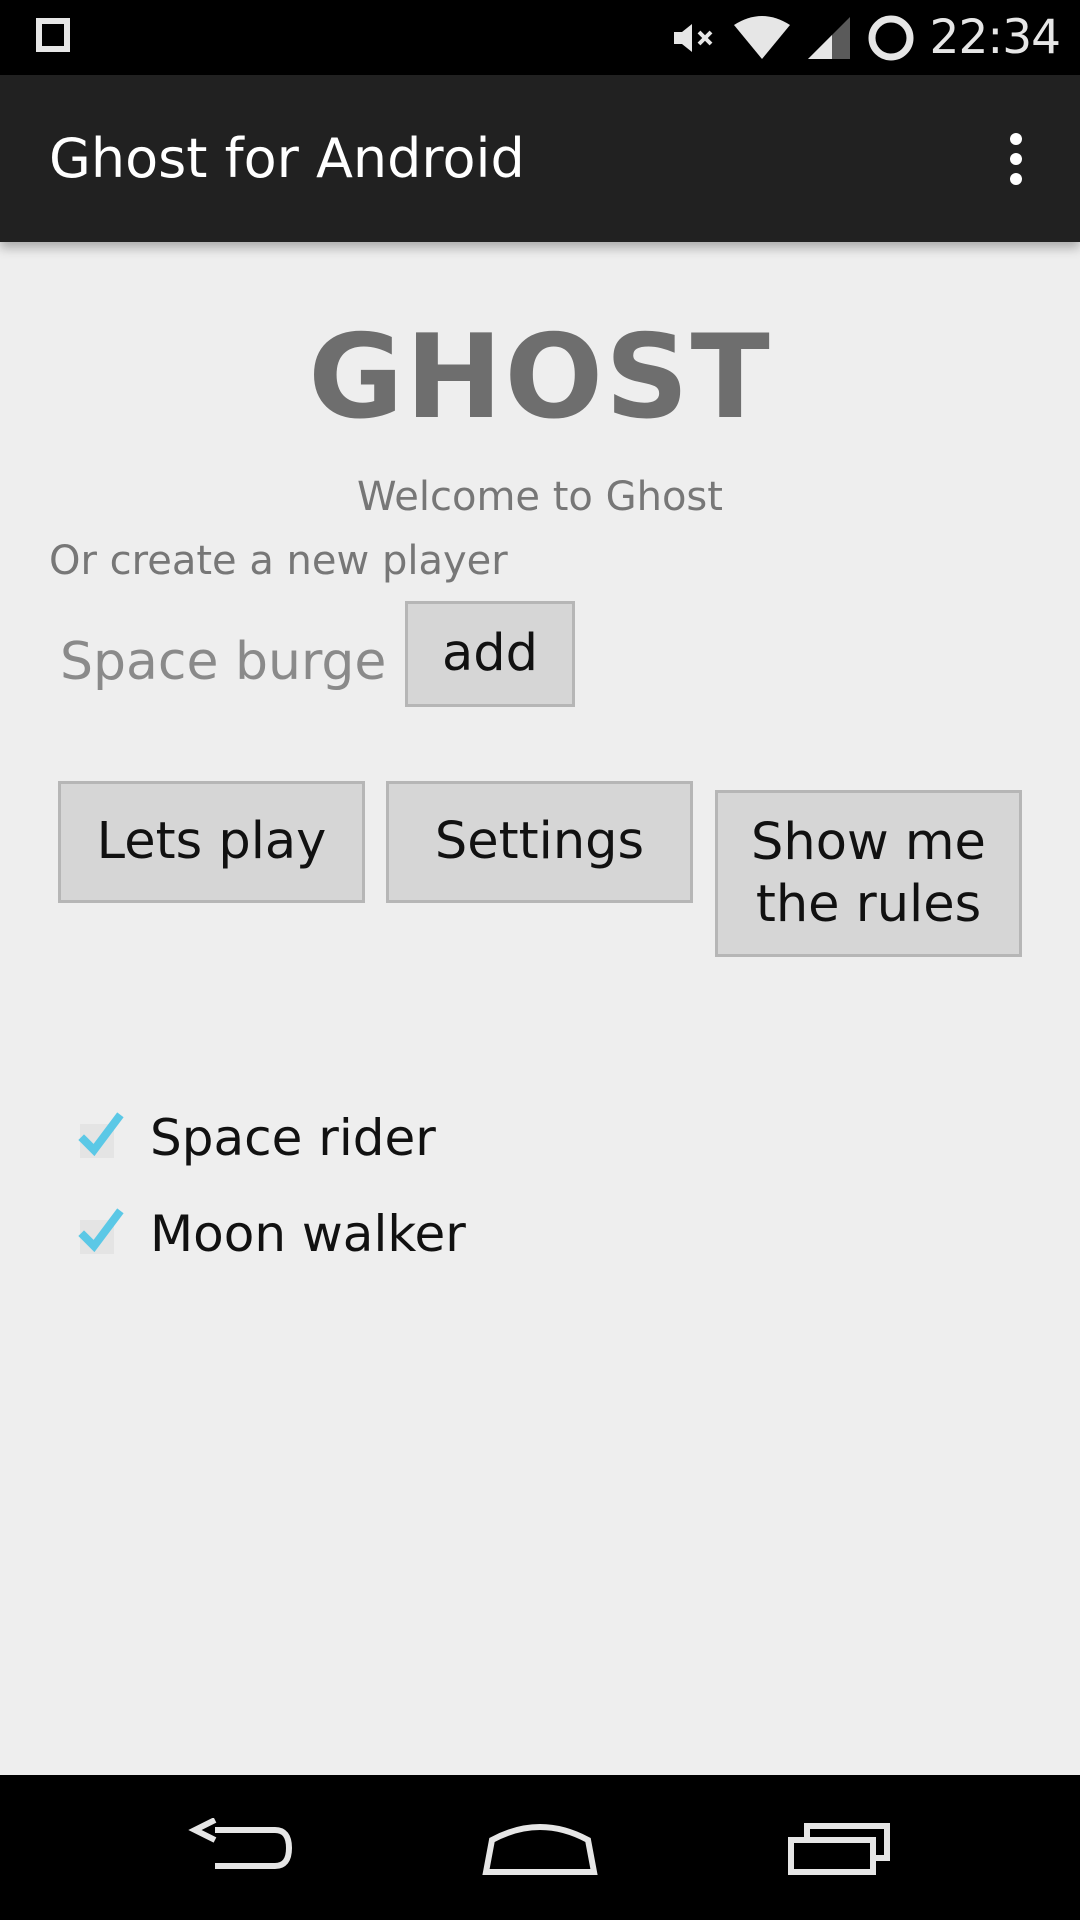  I want to click on recents-button, so click(840, 1847).